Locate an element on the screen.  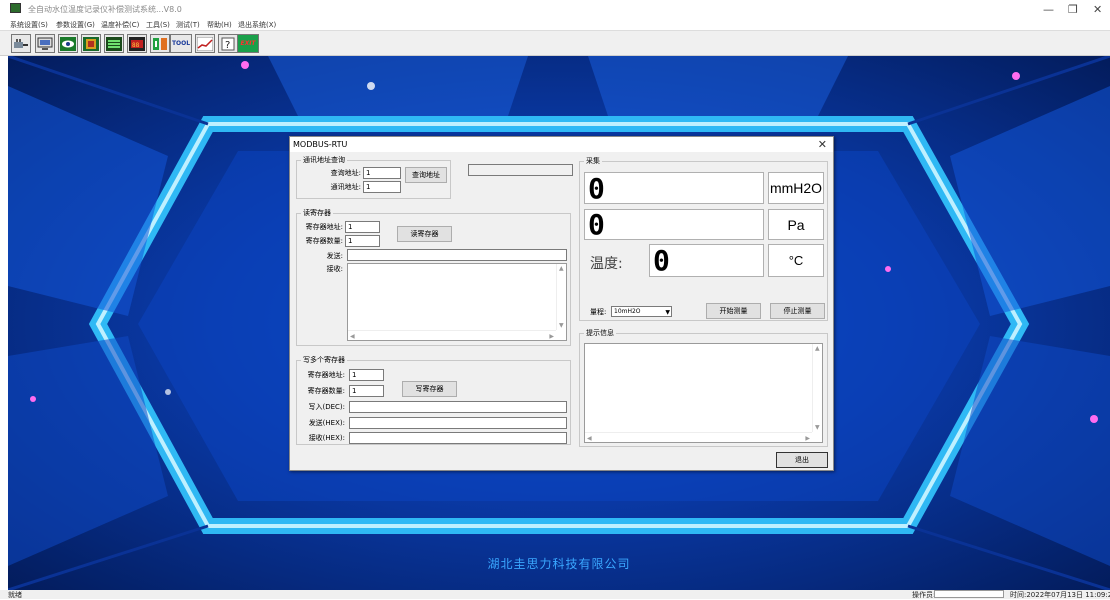
write-register-address-input: 1 is located at coordinates (366, 375).